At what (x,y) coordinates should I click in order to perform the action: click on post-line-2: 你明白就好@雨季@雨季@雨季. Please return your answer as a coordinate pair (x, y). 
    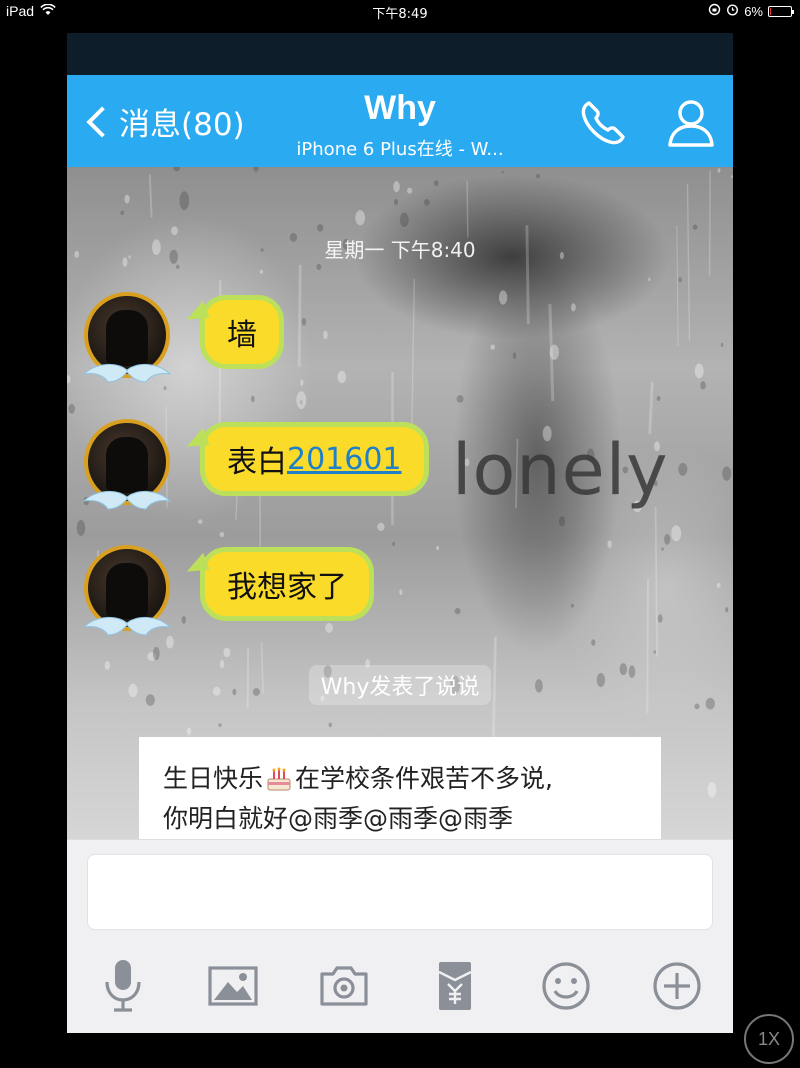
    Looking at the image, I should click on (338, 818).